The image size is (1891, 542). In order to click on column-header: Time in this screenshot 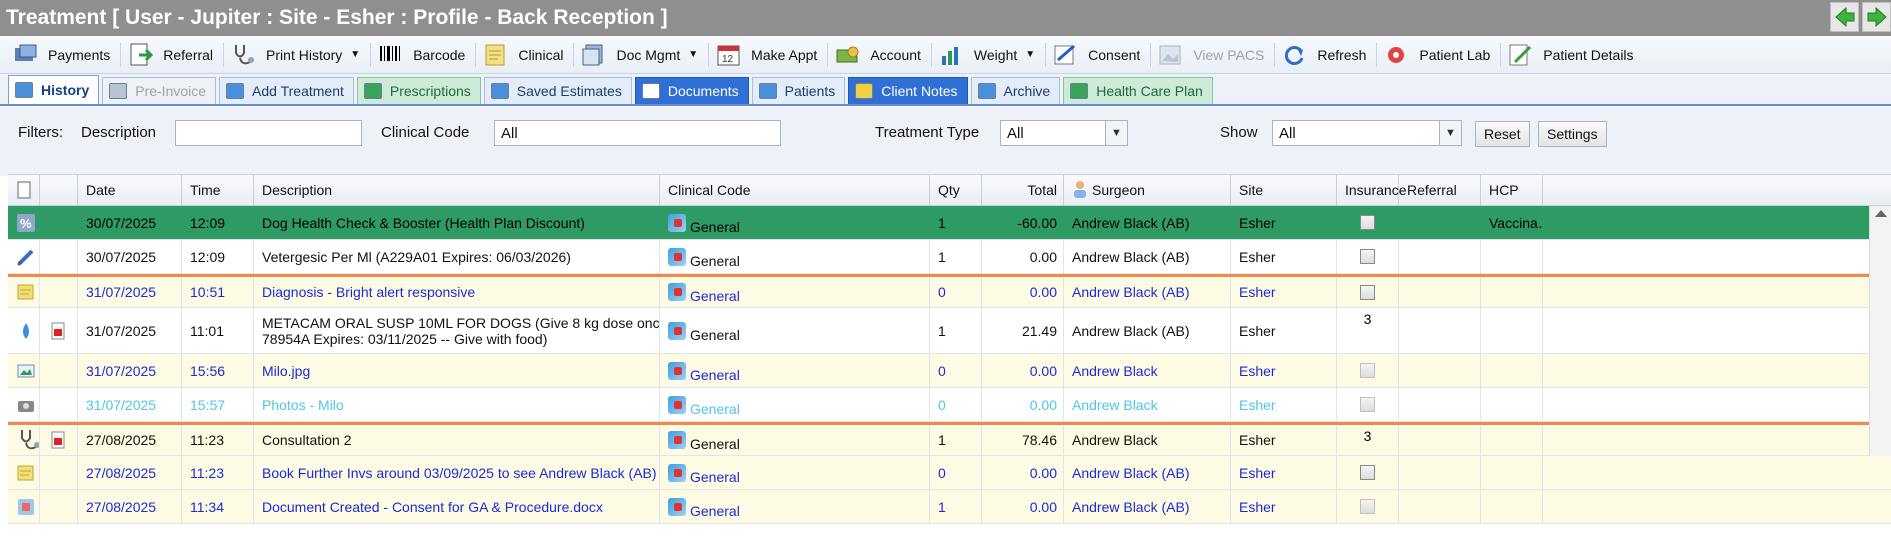, I will do `click(218, 190)`.